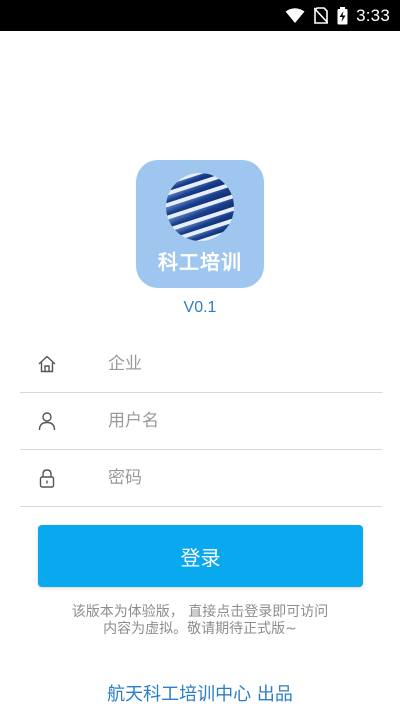 This screenshot has height=711, width=400. I want to click on footer-credit: 航天科工培训中心 出品, so click(200, 694).